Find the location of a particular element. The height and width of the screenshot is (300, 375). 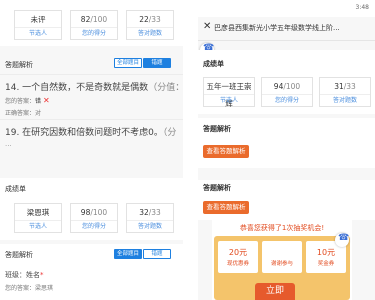

prize-cell: 20元现优惠券 is located at coordinates (238, 257).